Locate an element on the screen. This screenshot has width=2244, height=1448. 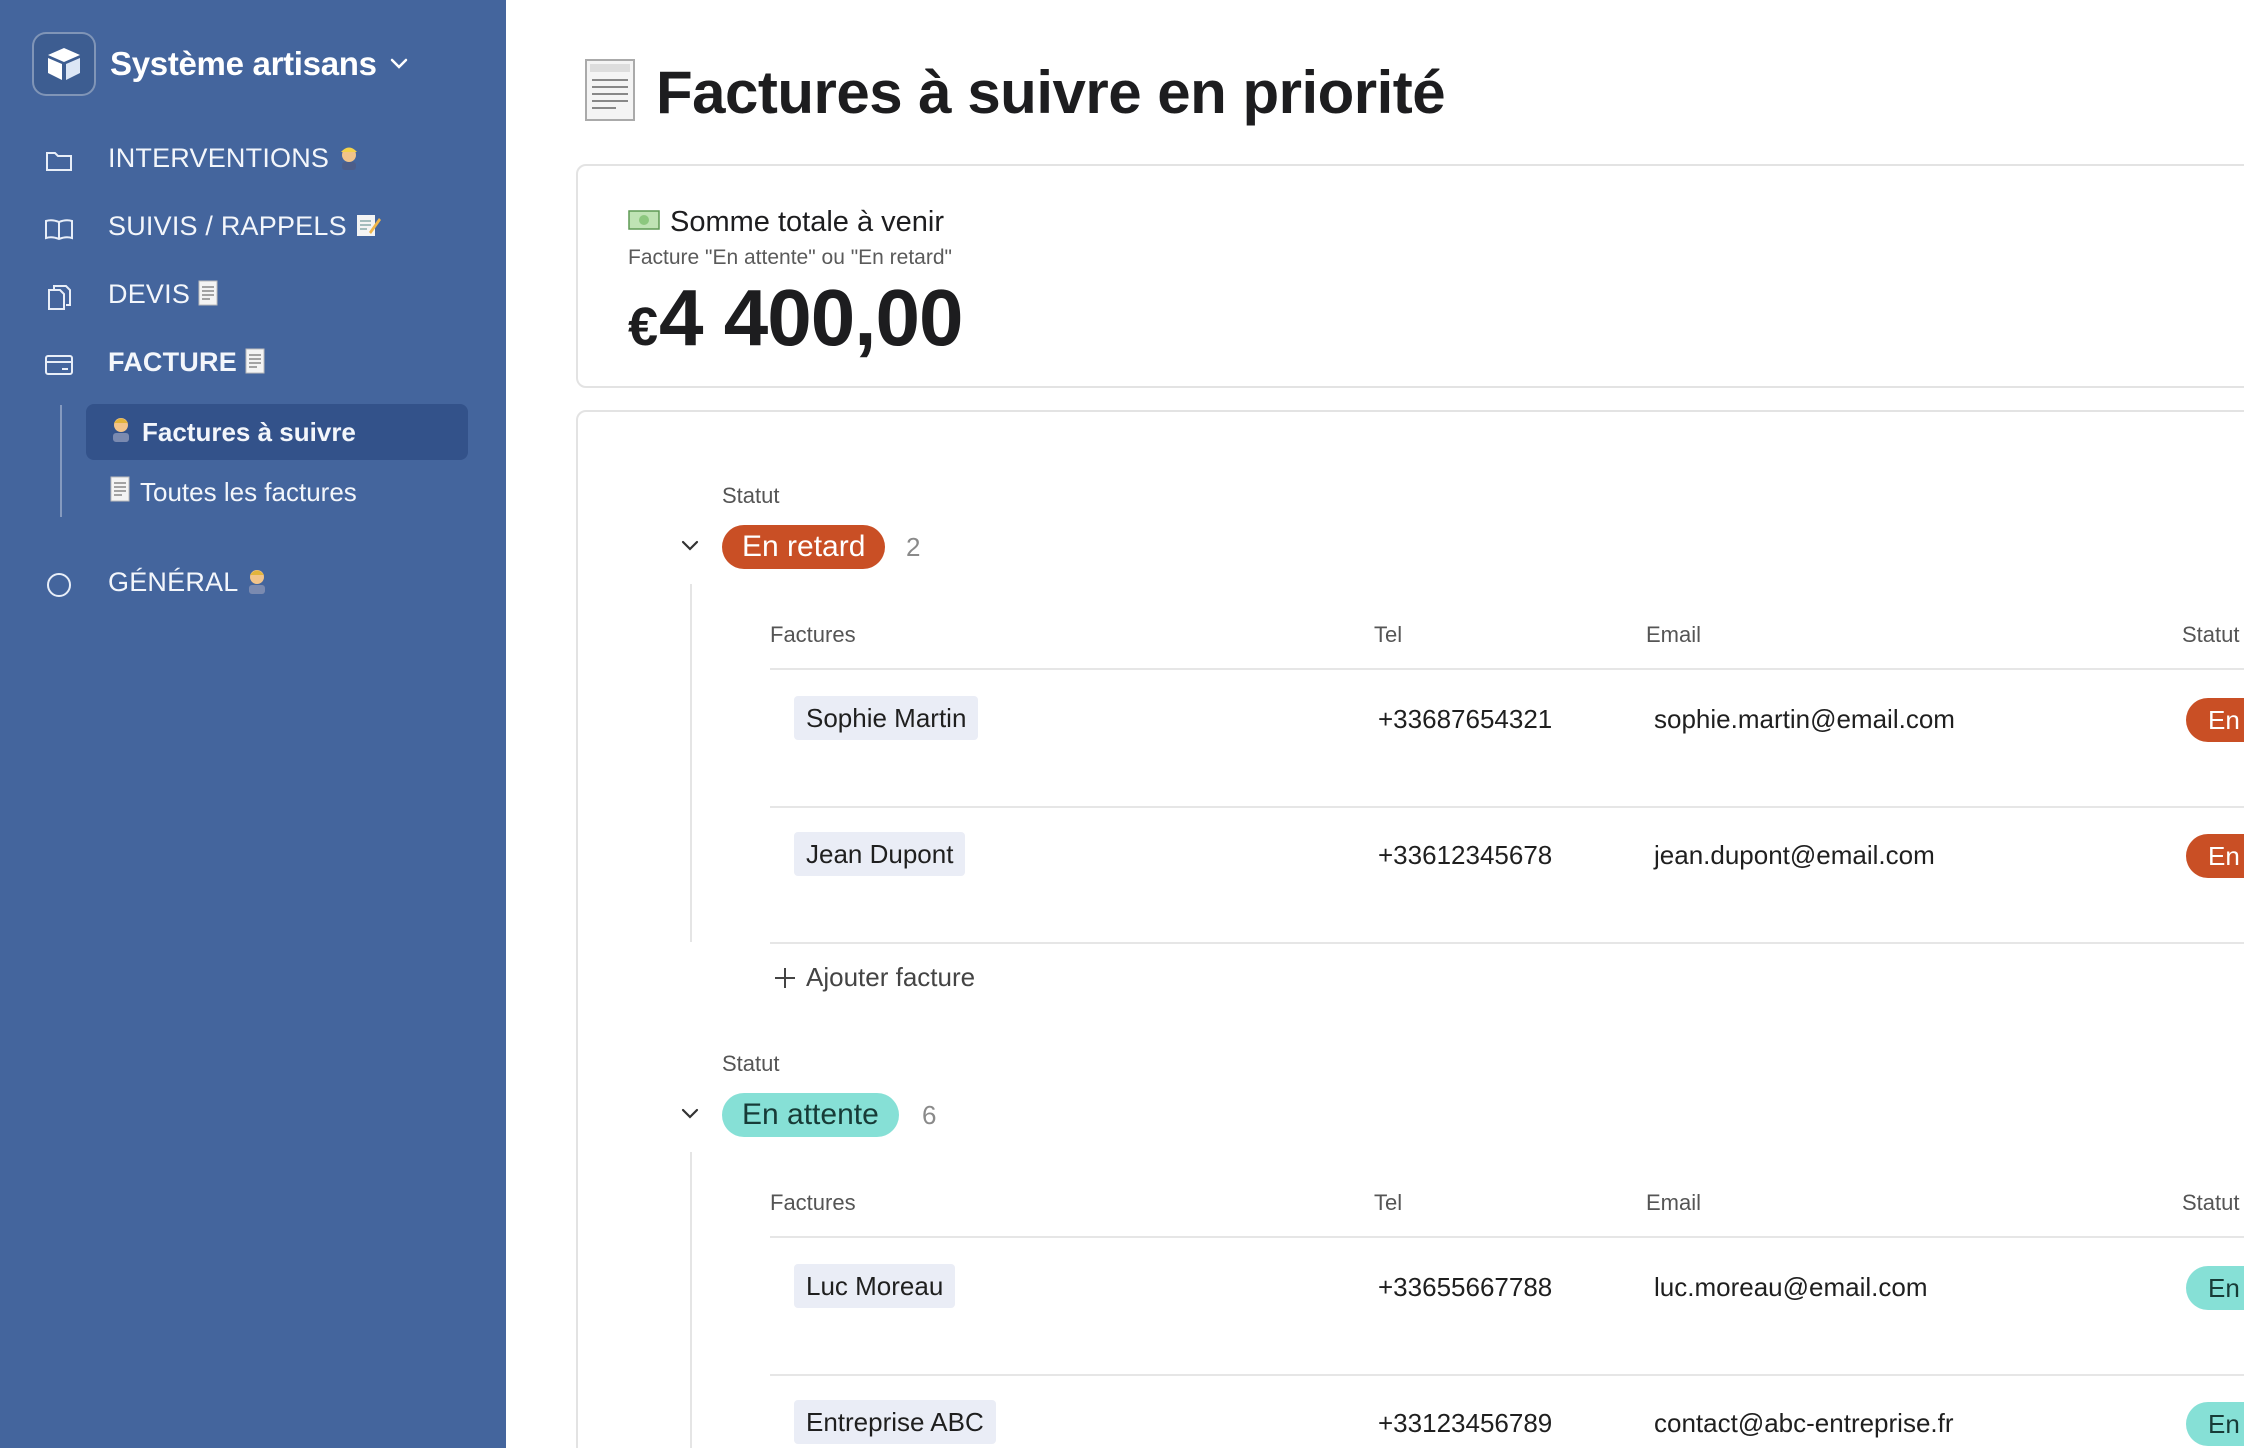
page-title: Factures à suivre en priorité is located at coordinates (1015, 92).